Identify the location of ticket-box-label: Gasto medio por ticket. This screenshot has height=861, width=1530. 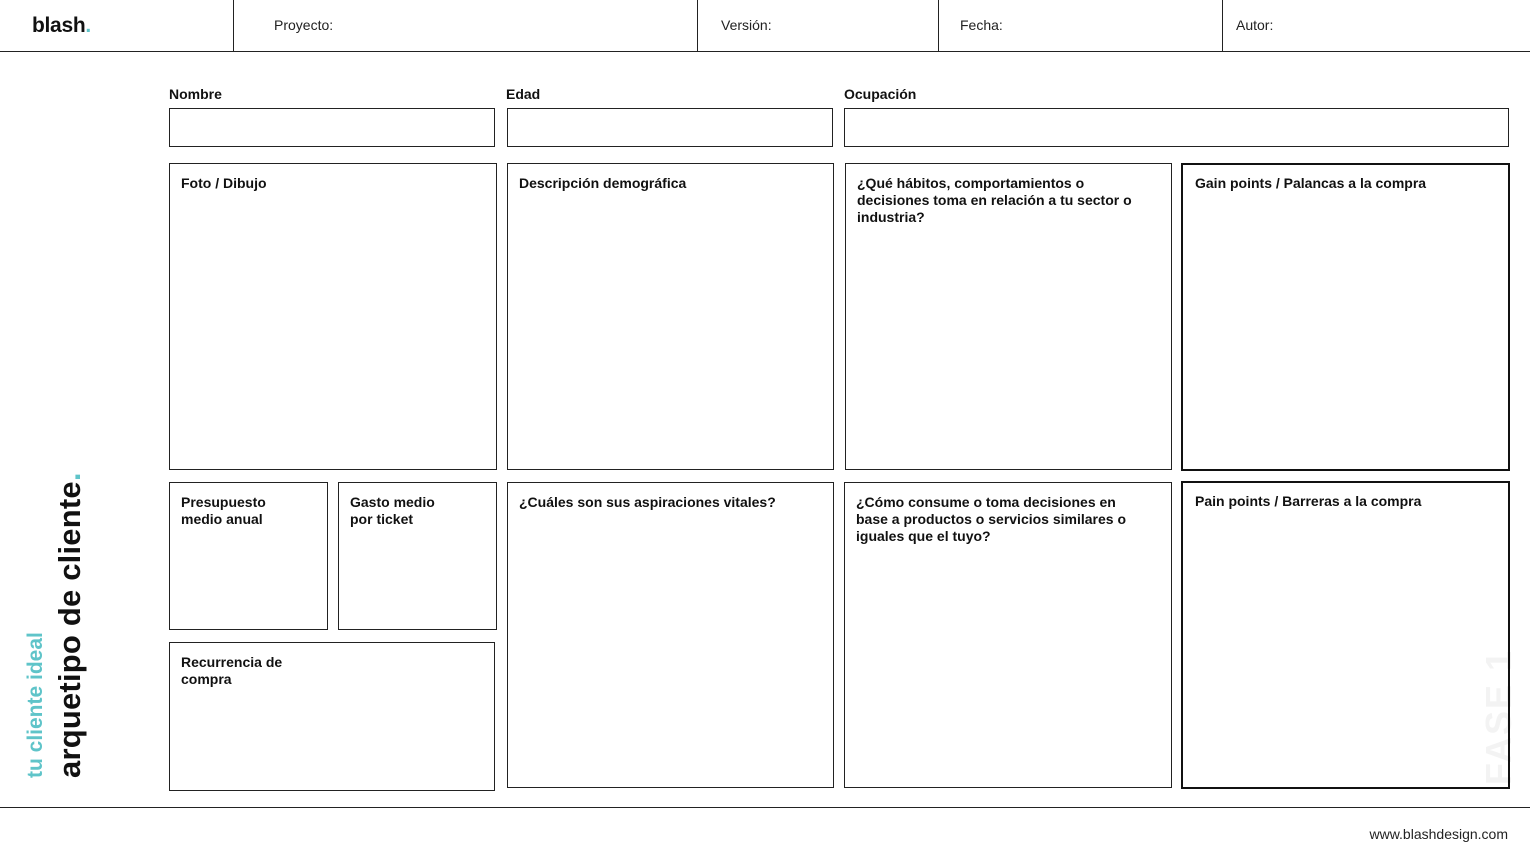
(392, 510).